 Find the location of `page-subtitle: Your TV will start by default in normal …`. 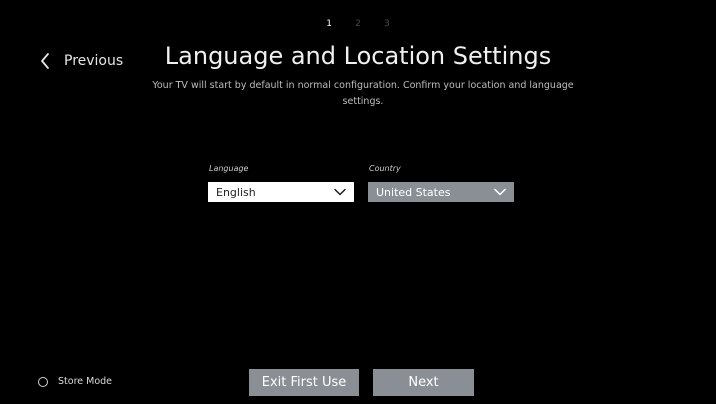

page-subtitle: Your TV will start by default in normal … is located at coordinates (363, 93).